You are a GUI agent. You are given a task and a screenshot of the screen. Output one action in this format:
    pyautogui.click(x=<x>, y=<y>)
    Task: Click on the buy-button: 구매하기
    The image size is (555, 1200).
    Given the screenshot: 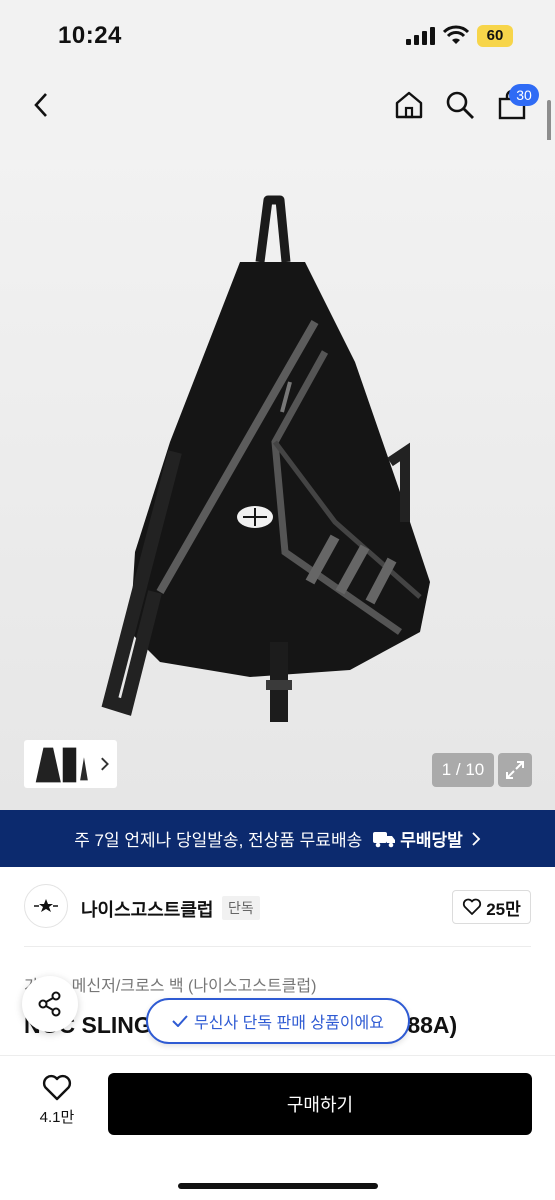 What is the action you would take?
    pyautogui.click(x=320, y=1104)
    